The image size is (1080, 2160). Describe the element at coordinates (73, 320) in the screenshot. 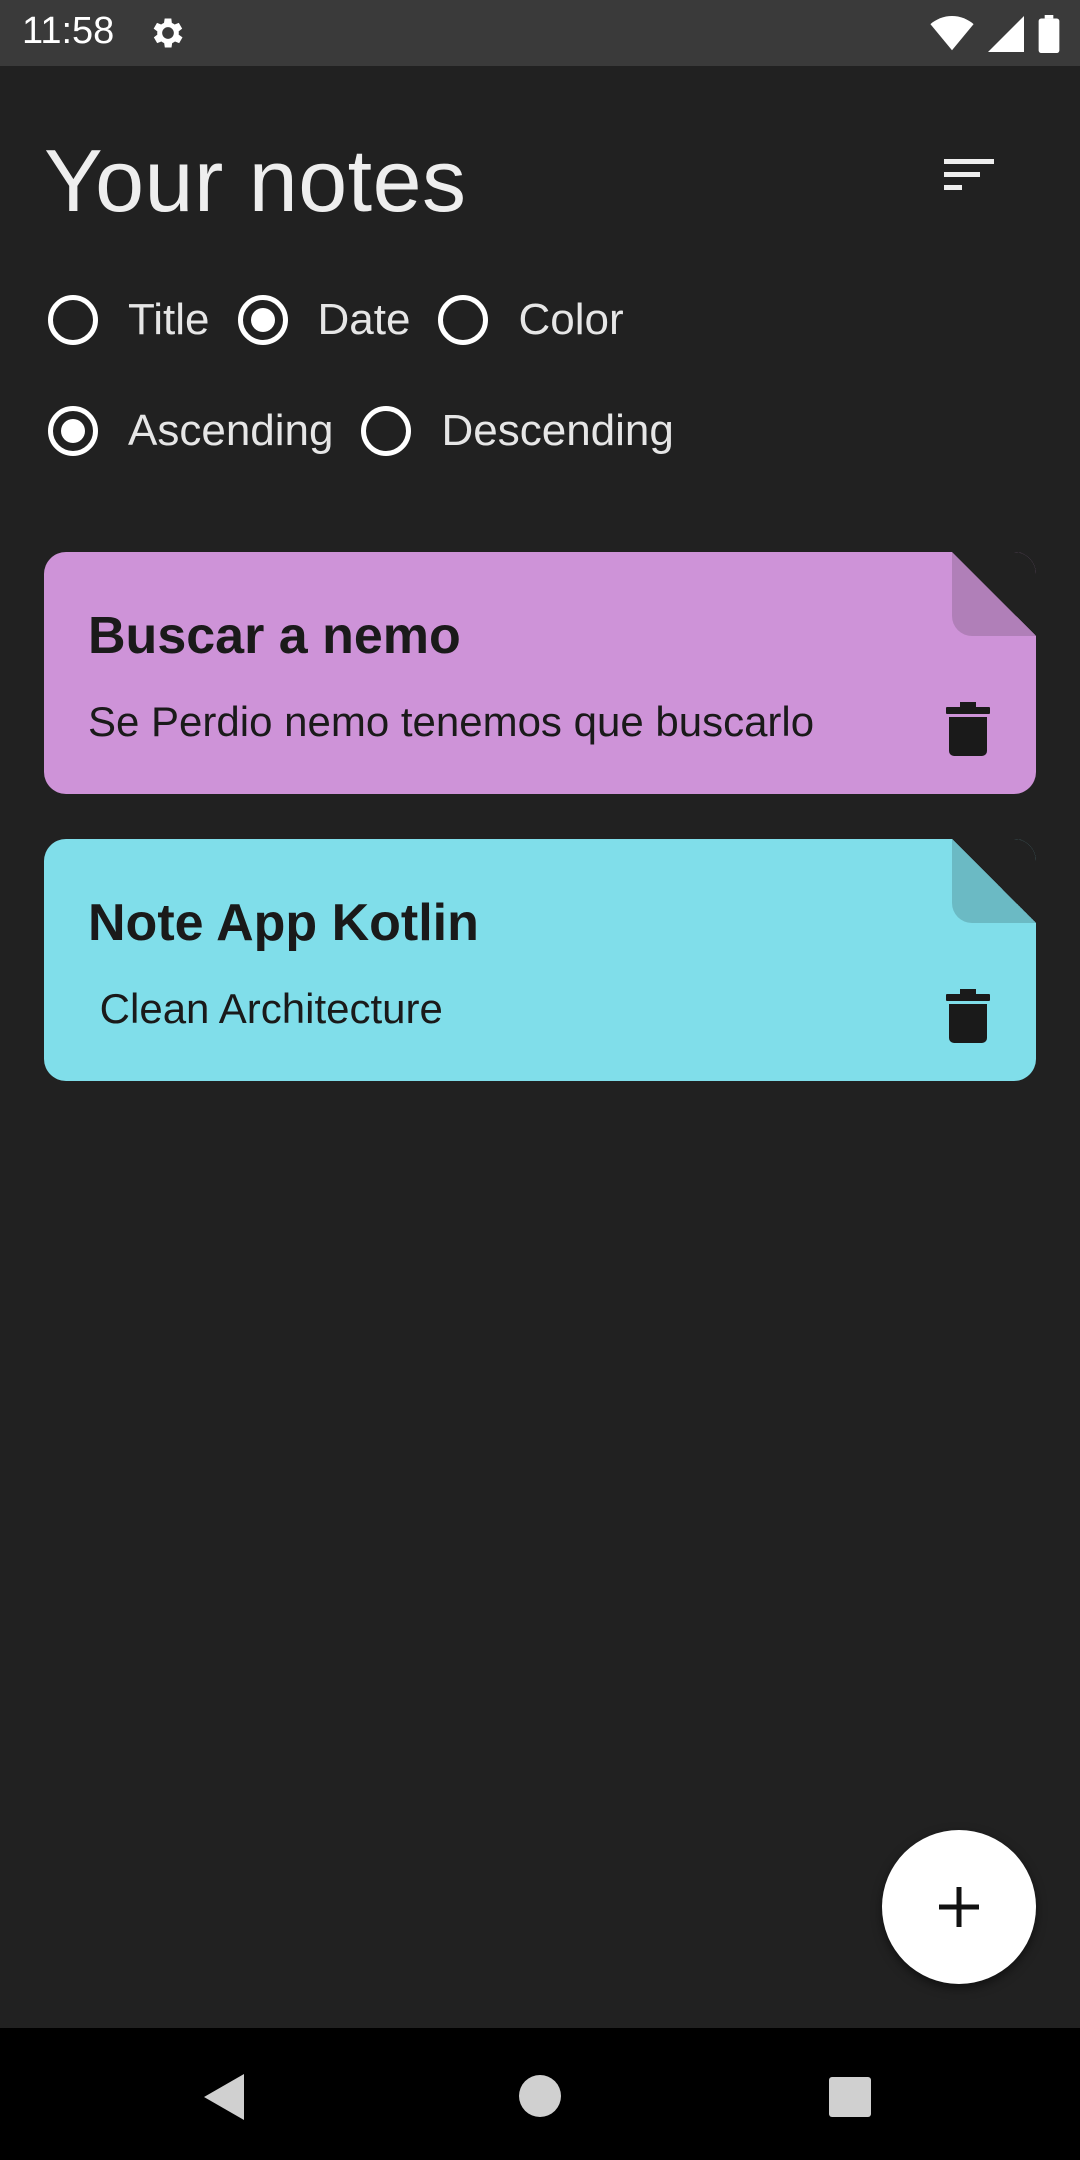

I see `radio-title-button` at that location.